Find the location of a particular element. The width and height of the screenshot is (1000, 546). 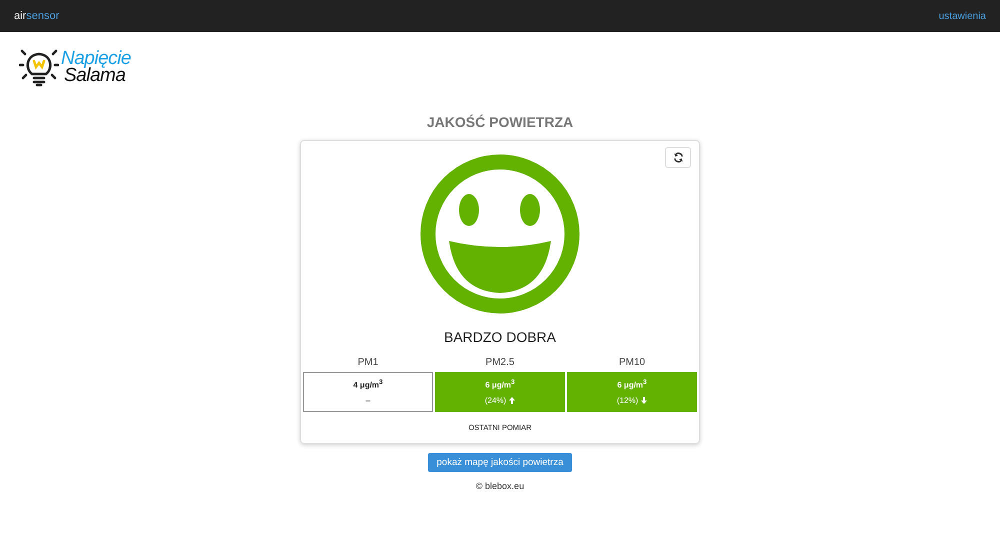

settings-link: ustawienia is located at coordinates (962, 16).